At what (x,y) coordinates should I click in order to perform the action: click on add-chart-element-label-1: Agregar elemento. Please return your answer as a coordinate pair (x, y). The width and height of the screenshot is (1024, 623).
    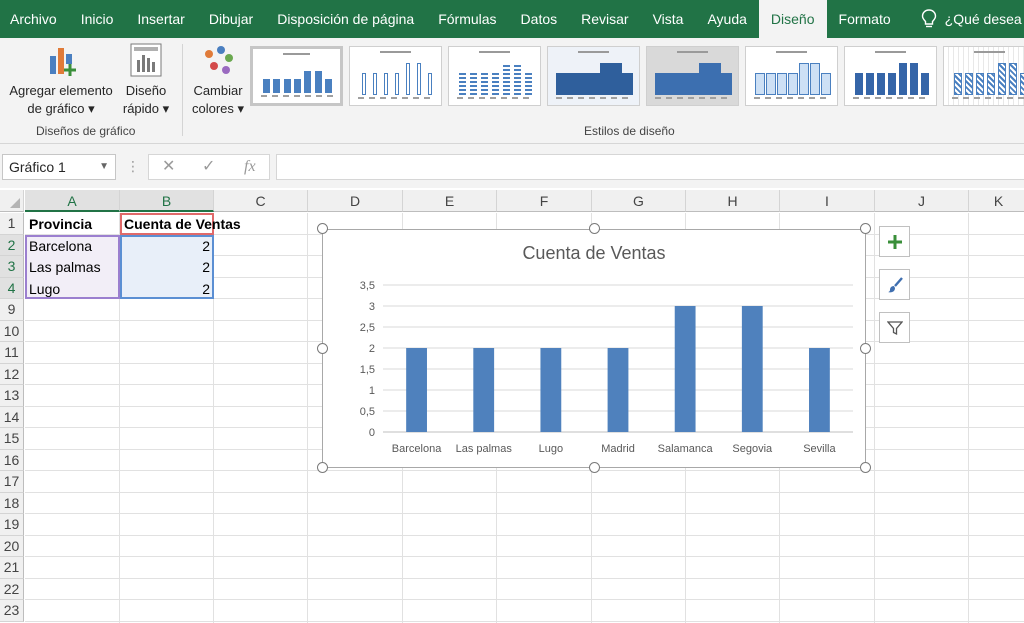
    Looking at the image, I should click on (61, 90).